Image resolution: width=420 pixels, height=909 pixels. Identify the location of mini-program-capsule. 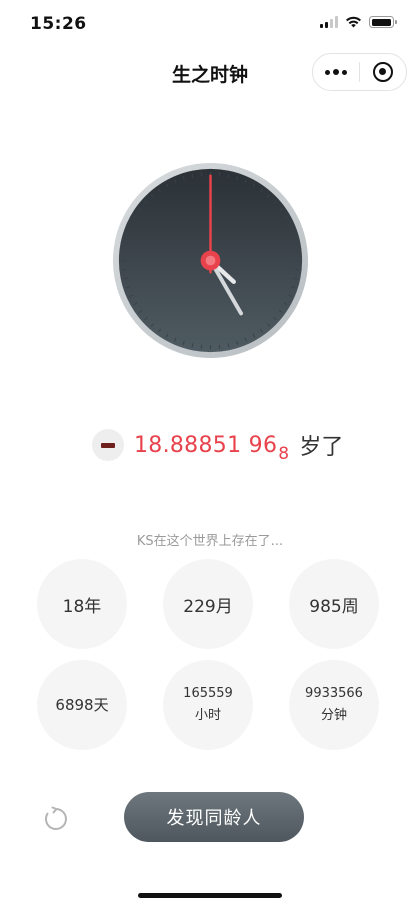
(359, 72).